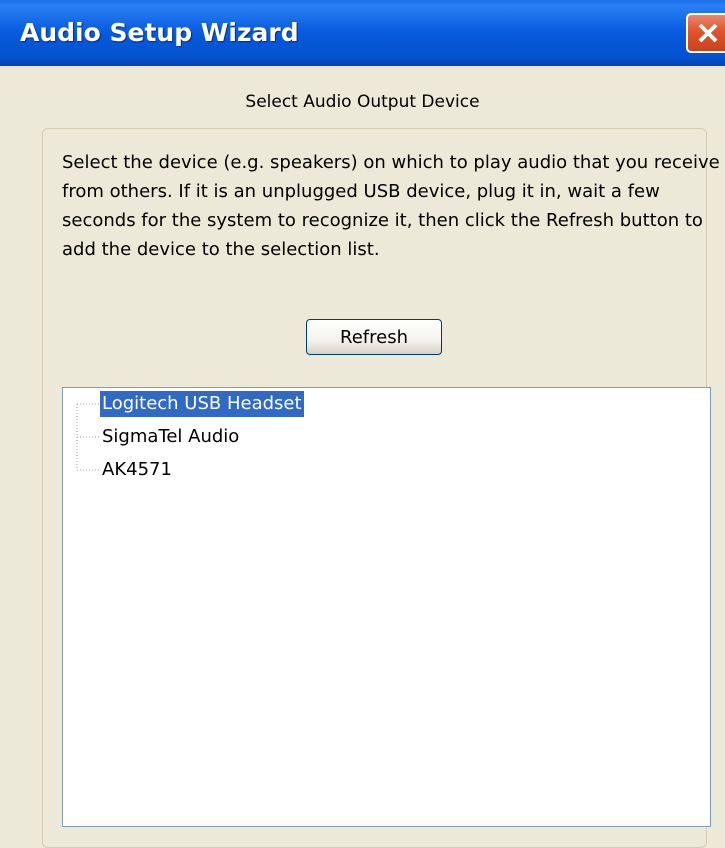 The width and height of the screenshot is (725, 848). Describe the element at coordinates (87, 437) in the screenshot. I see `tree-connector-lines` at that location.